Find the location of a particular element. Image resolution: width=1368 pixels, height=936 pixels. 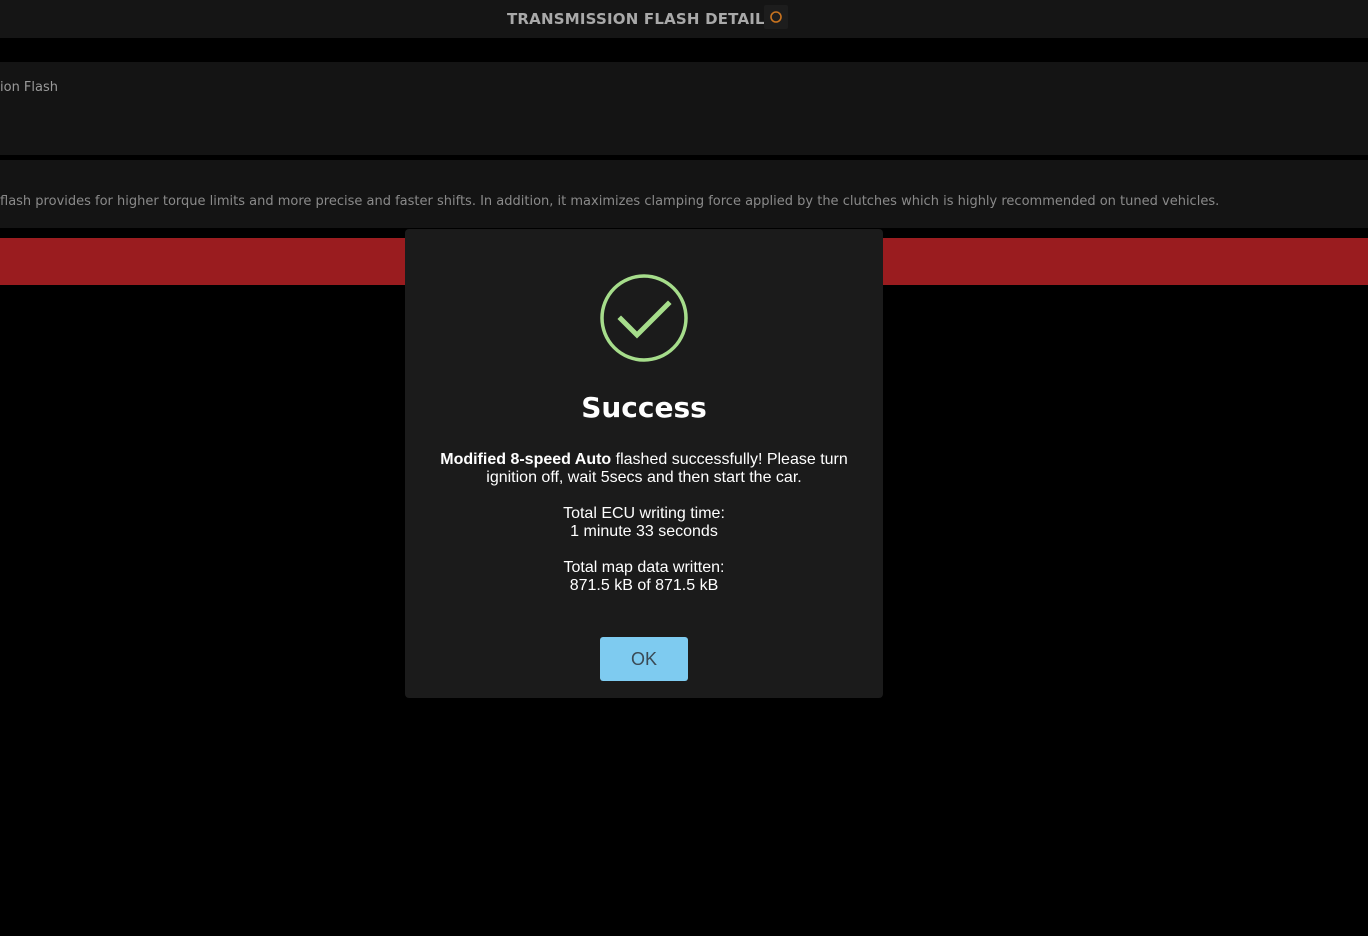

map-data-label: Total map data written: is located at coordinates (644, 567).